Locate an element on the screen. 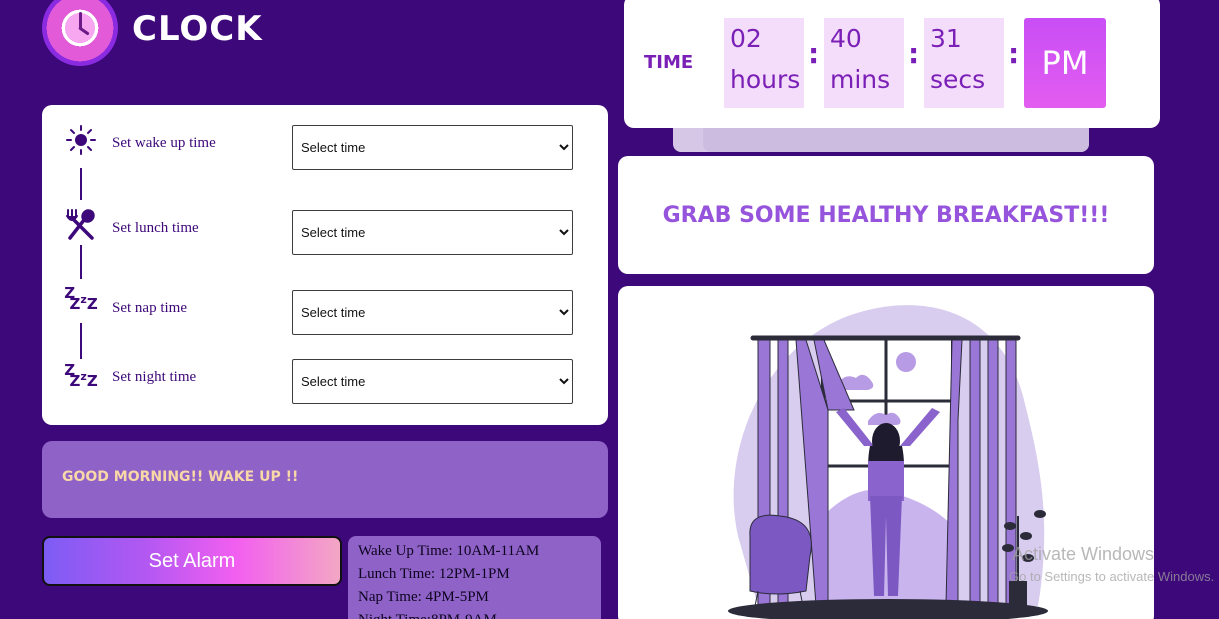 The width and height of the screenshot is (1219, 619). seconds-display: 31 secs is located at coordinates (964, 63).